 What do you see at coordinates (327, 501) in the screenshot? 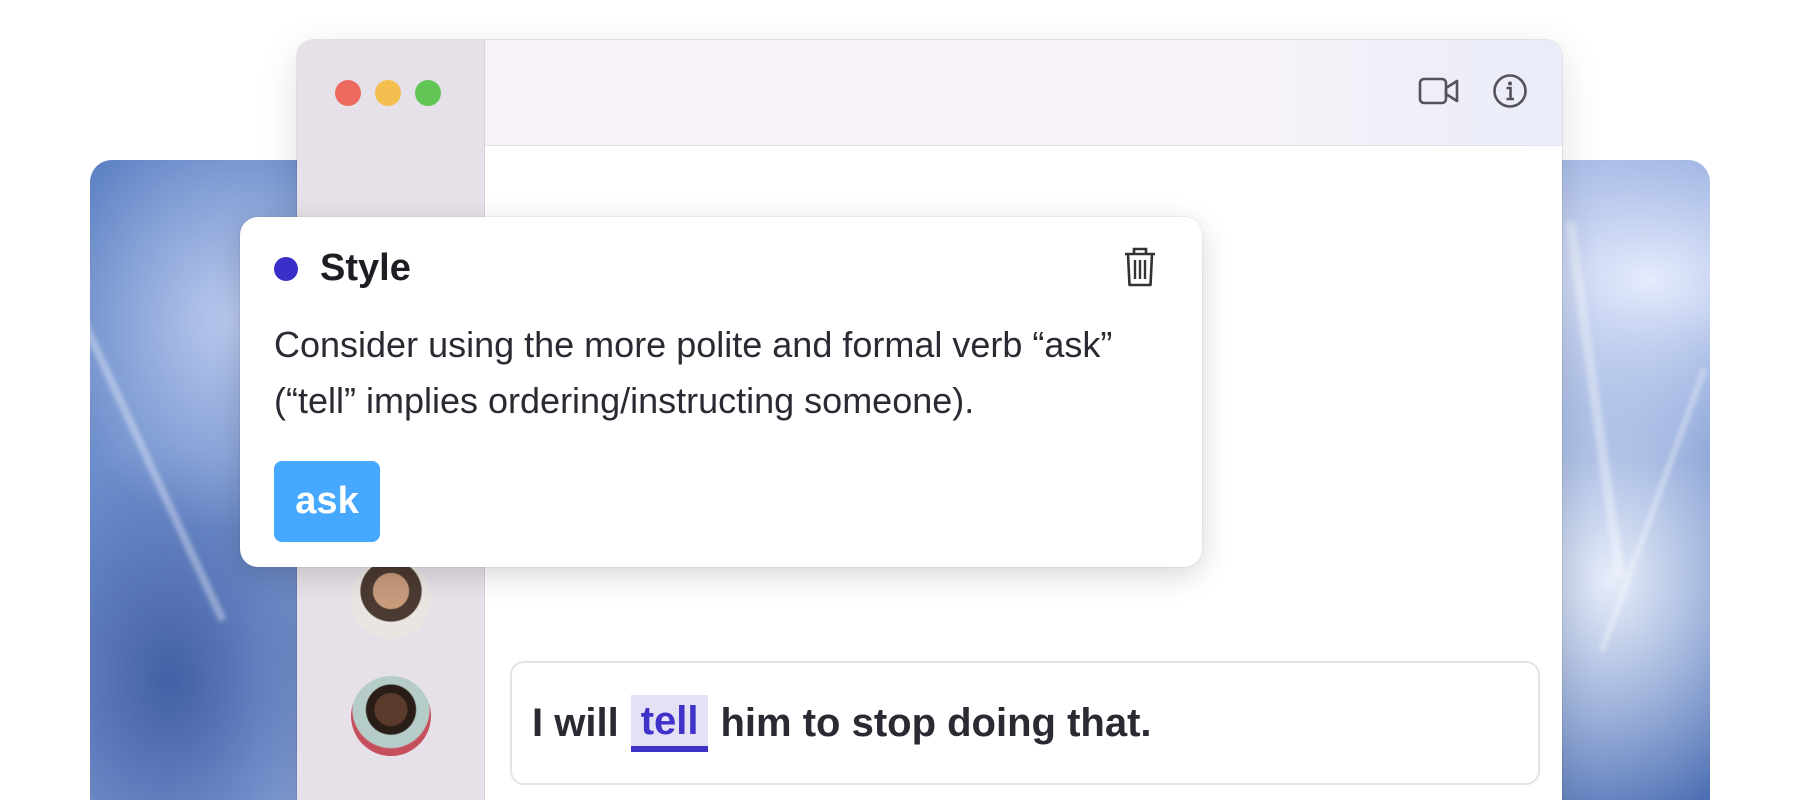
I see `accept-suggestion-button: ask` at bounding box center [327, 501].